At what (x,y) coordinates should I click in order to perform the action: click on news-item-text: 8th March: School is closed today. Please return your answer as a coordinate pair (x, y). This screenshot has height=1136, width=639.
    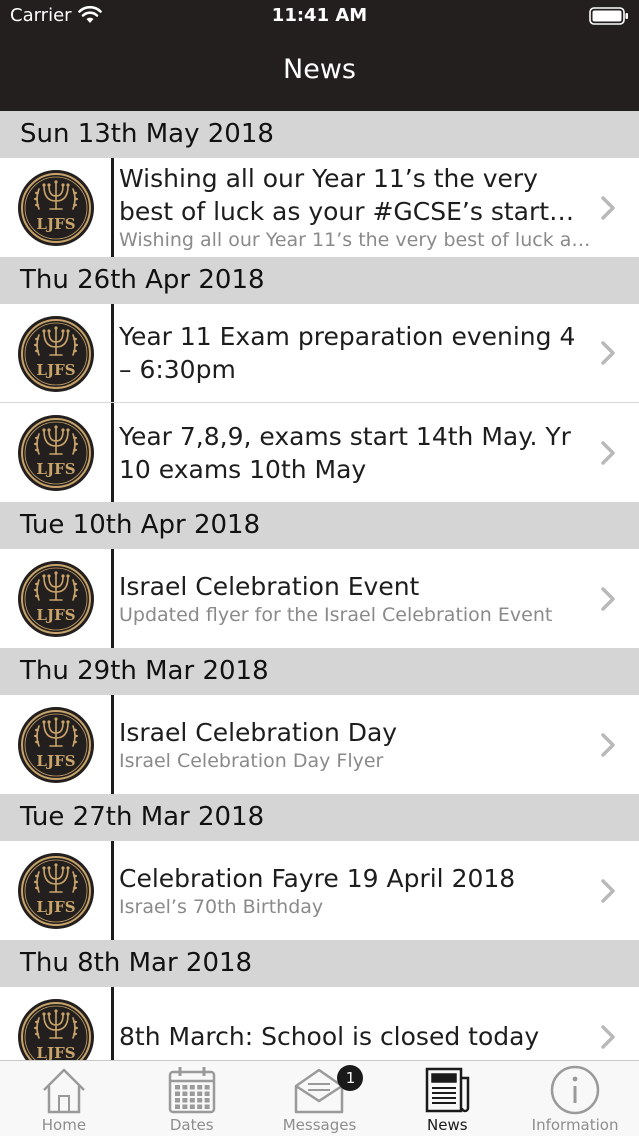
    Looking at the image, I should click on (356, 1023).